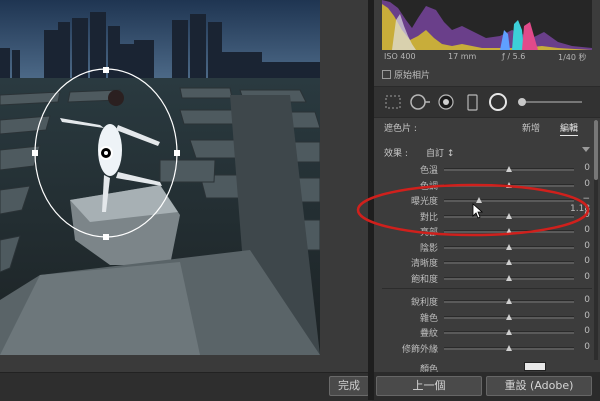 The height and width of the screenshot is (401, 600). I want to click on slider-row: 清晰度 0, so click(483, 262).